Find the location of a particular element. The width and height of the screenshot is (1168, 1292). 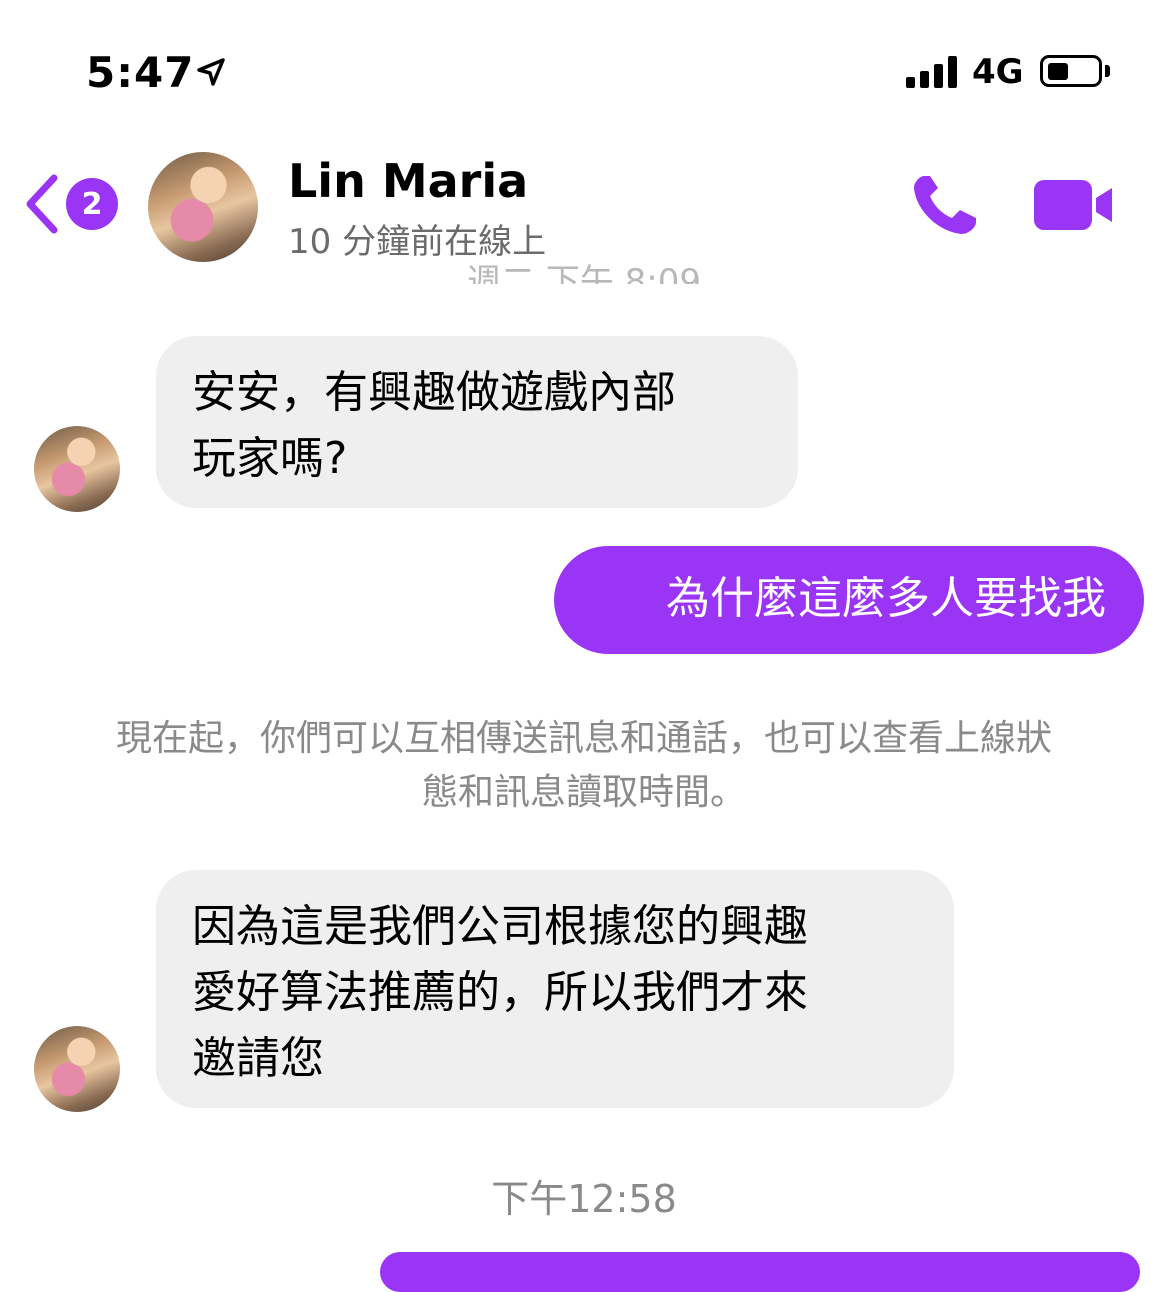

message-line: 安安，有興趣做遊戲內部 is located at coordinates (434, 392).